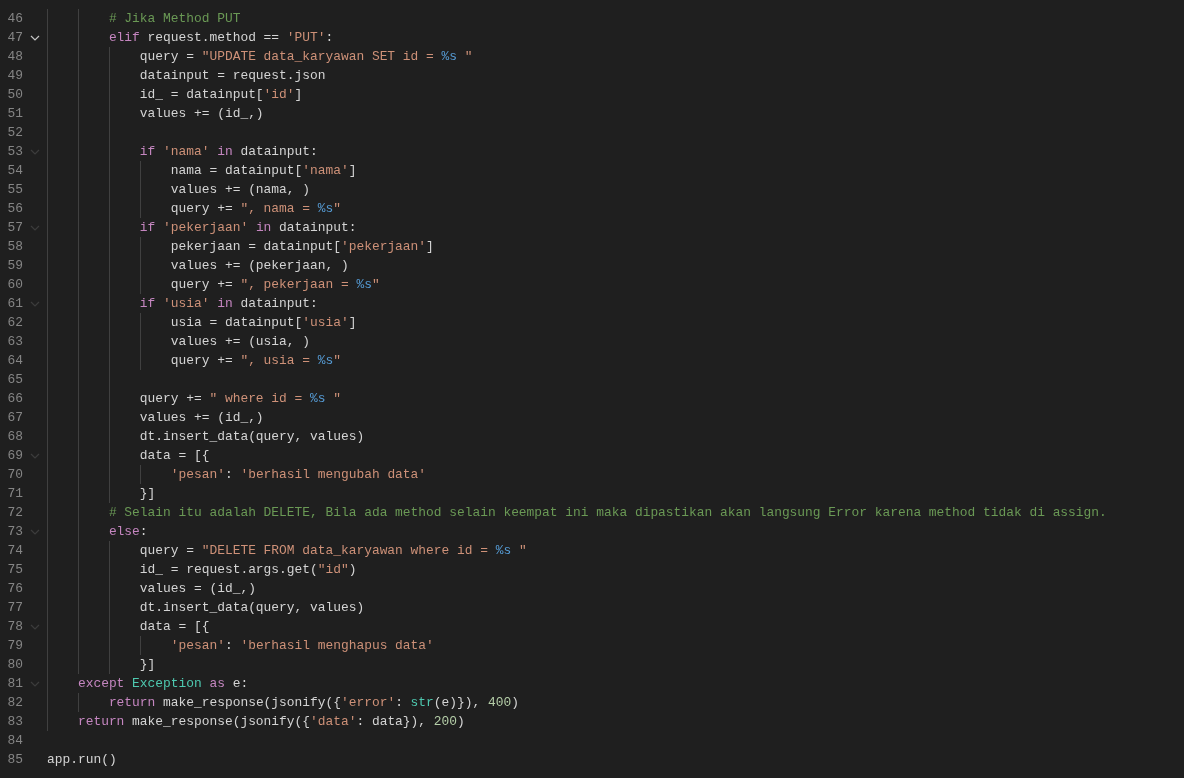  Describe the element at coordinates (14, 455) in the screenshot. I see `line-number: 69` at that location.